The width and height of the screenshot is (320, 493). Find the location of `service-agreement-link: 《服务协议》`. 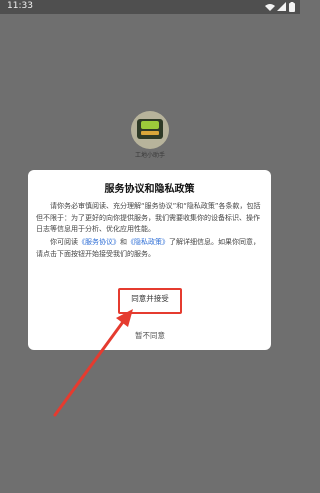

service-agreement-link: 《服务协议》 is located at coordinates (99, 242).